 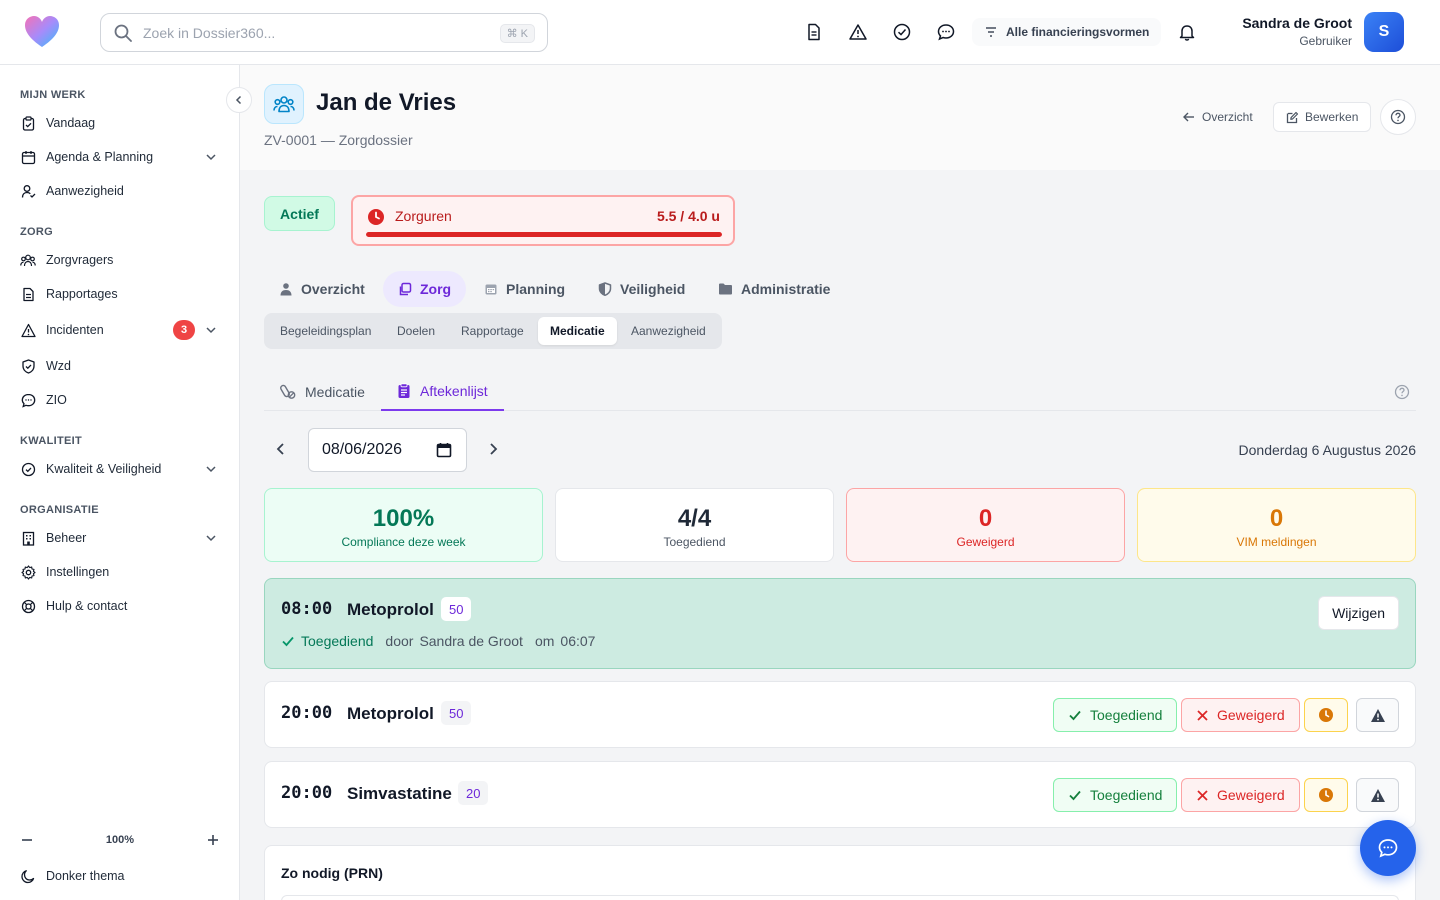 I want to click on message-circle-icon, so click(x=28, y=400).